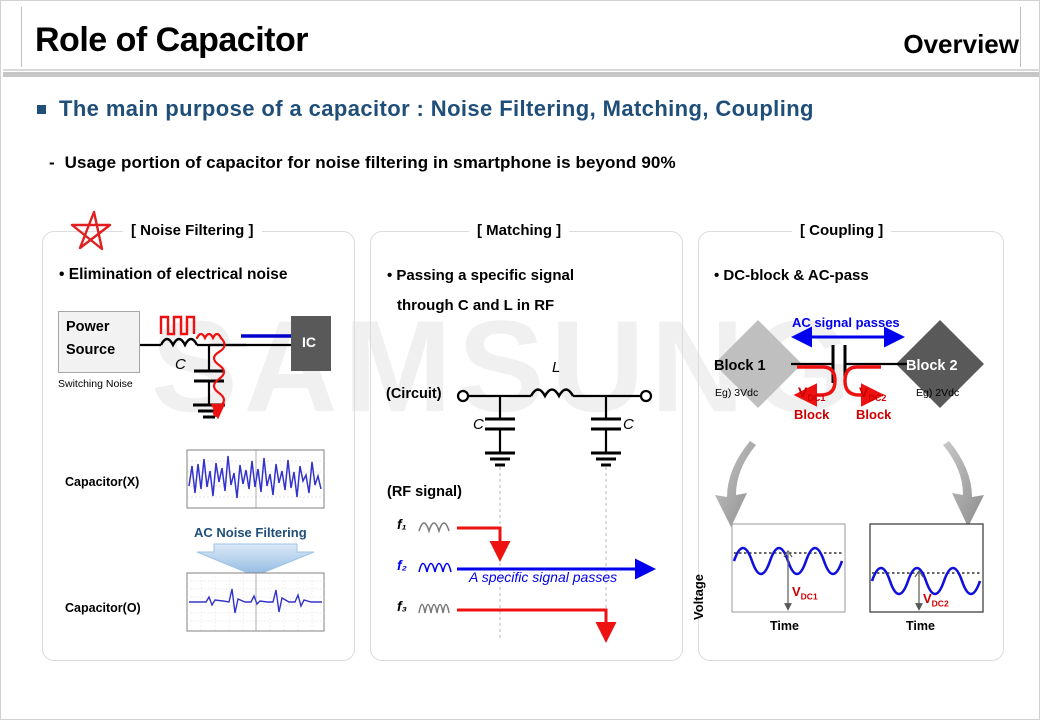 The height and width of the screenshot is (721, 1040). Describe the element at coordinates (791, 275) in the screenshot. I see `coupling-heading: • DC-block & AC-pass` at that location.